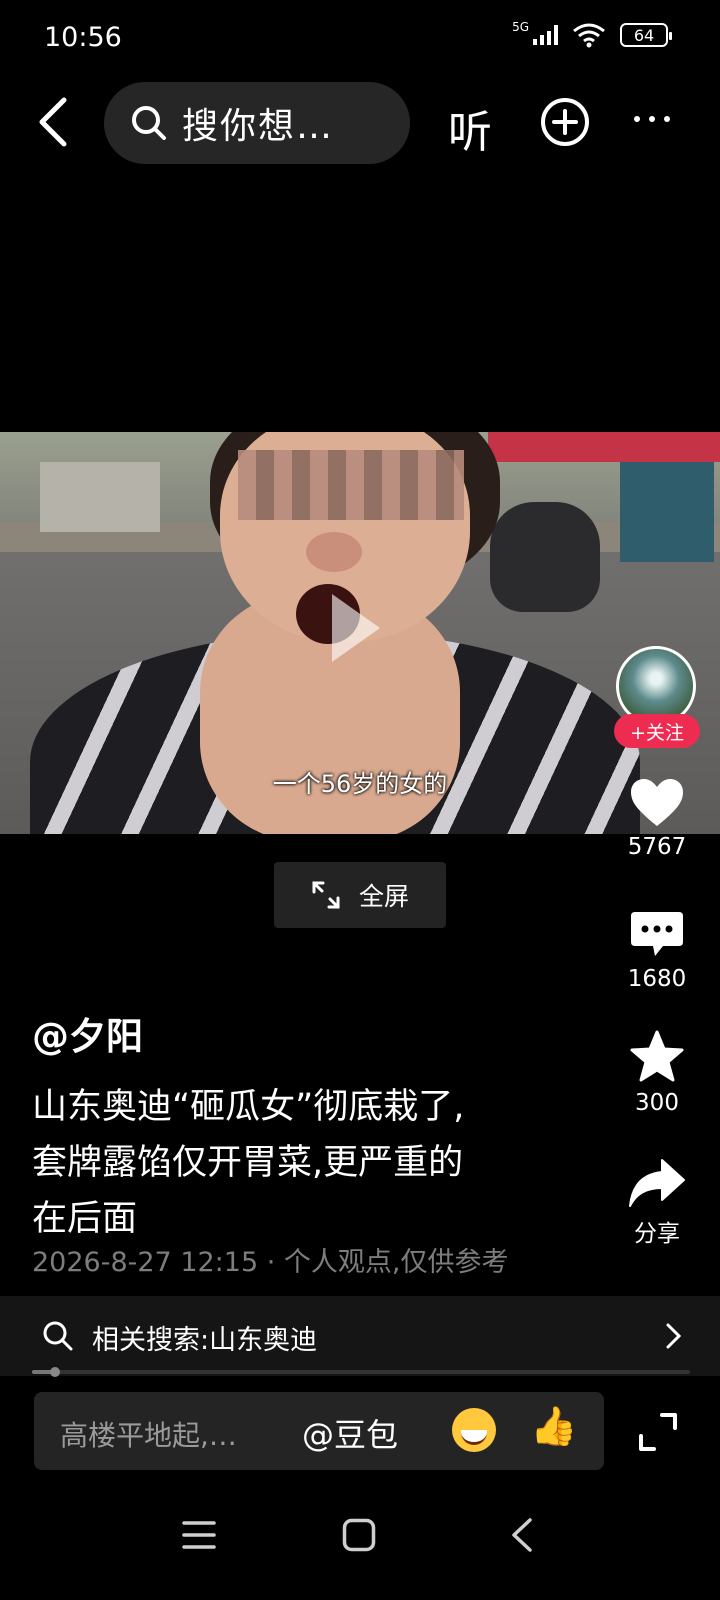  I want to click on post-title-line: 套牌露馅仅开胃菜,更严重的, so click(248, 1163).